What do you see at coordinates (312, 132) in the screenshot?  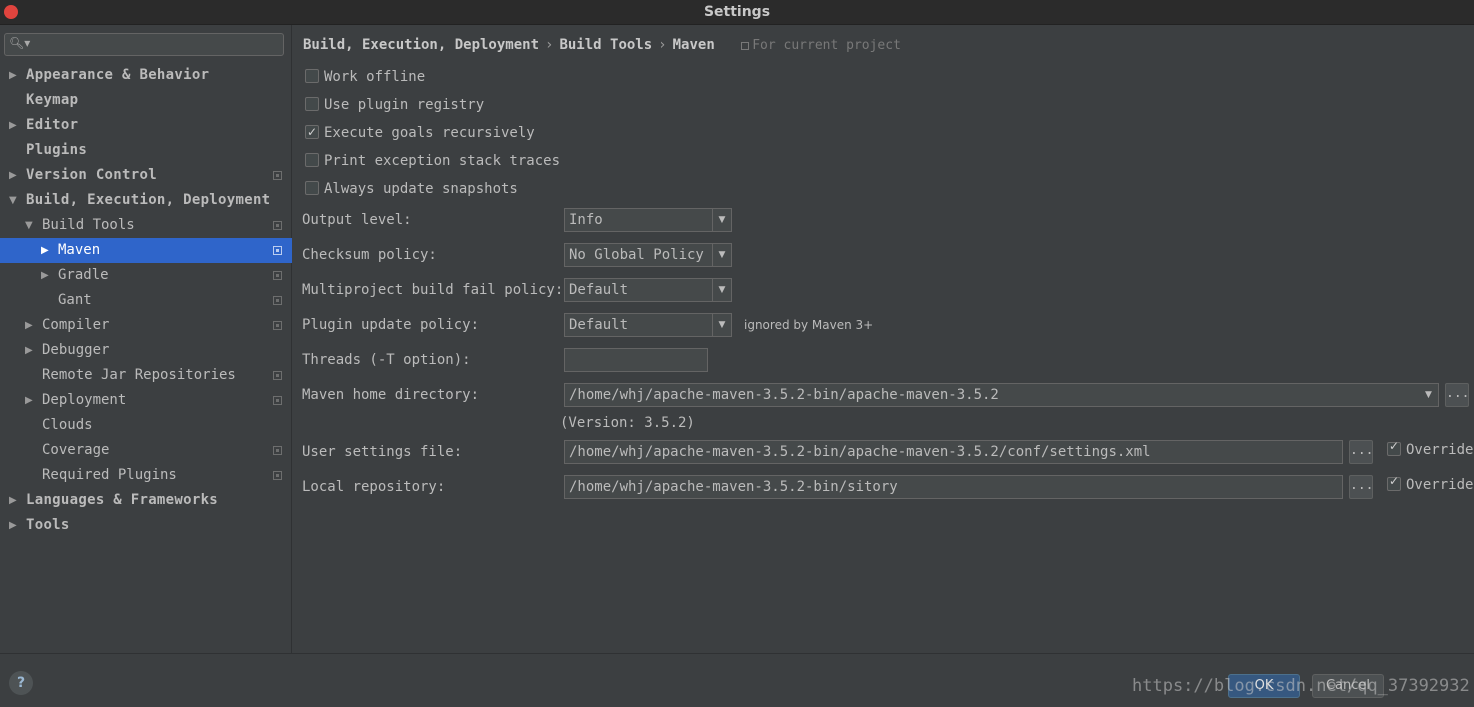 I see `execute-goals-recursively-checkbox` at bounding box center [312, 132].